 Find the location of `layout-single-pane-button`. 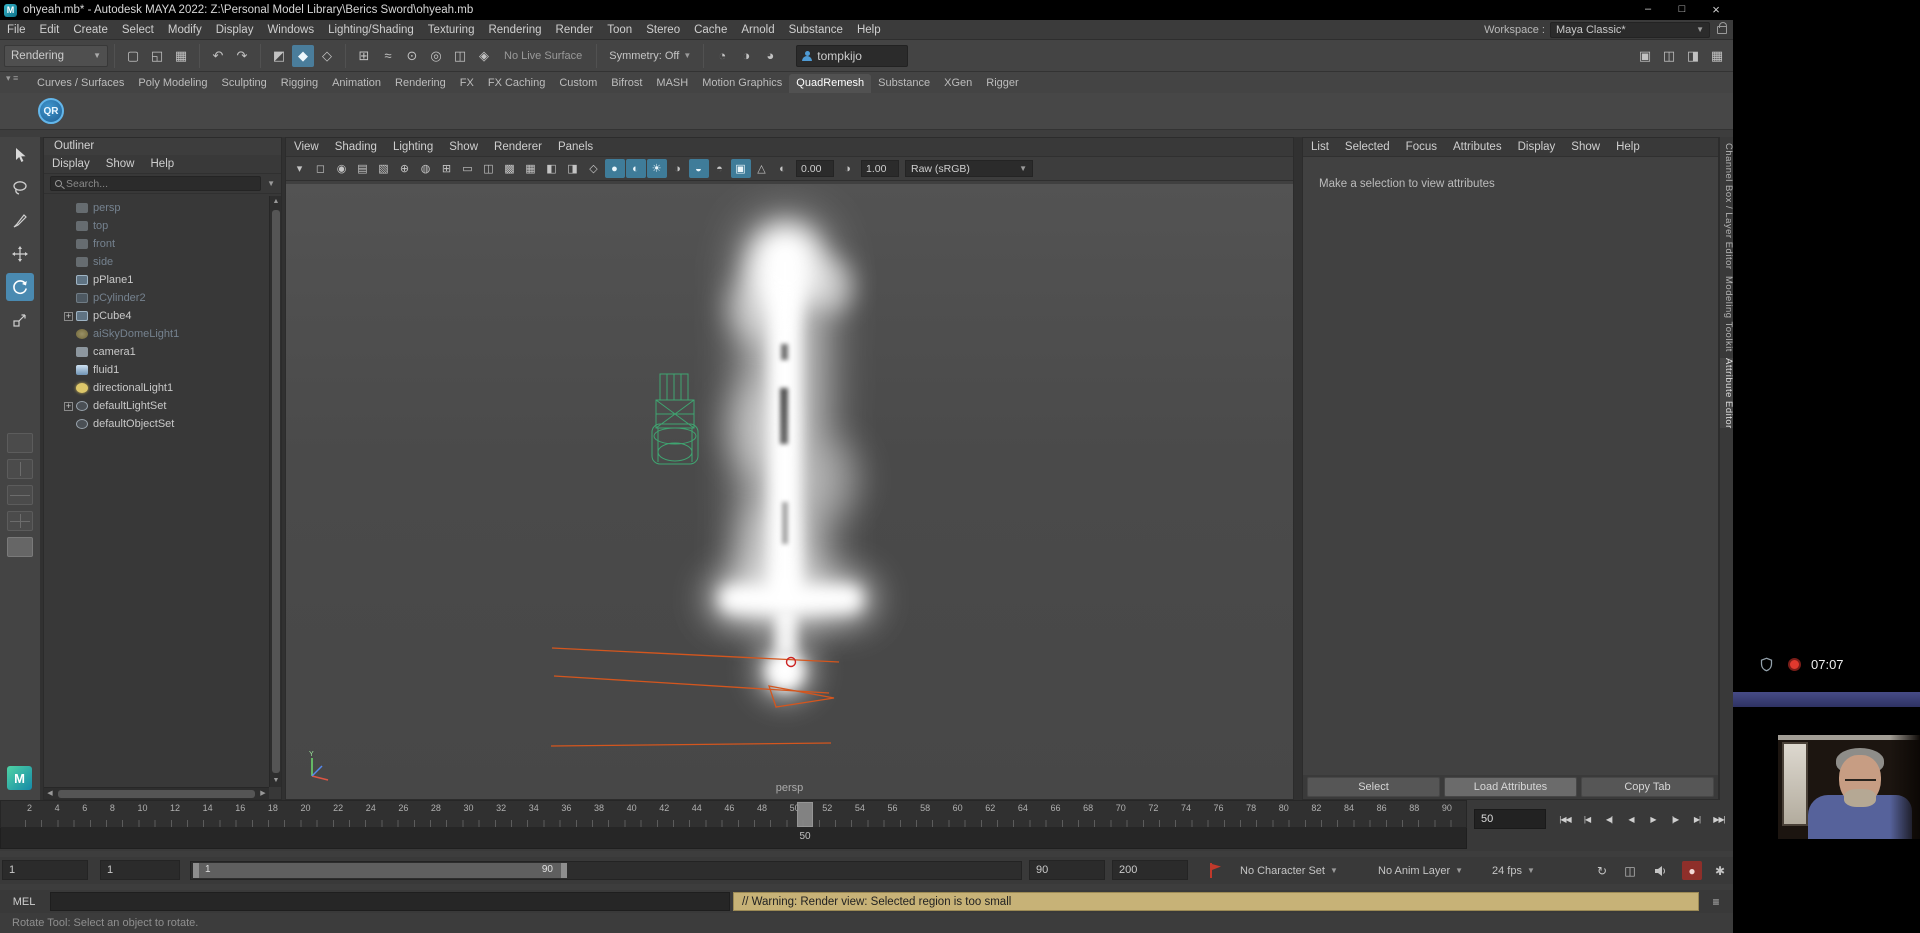

layout-single-pane-button is located at coordinates (20, 443).